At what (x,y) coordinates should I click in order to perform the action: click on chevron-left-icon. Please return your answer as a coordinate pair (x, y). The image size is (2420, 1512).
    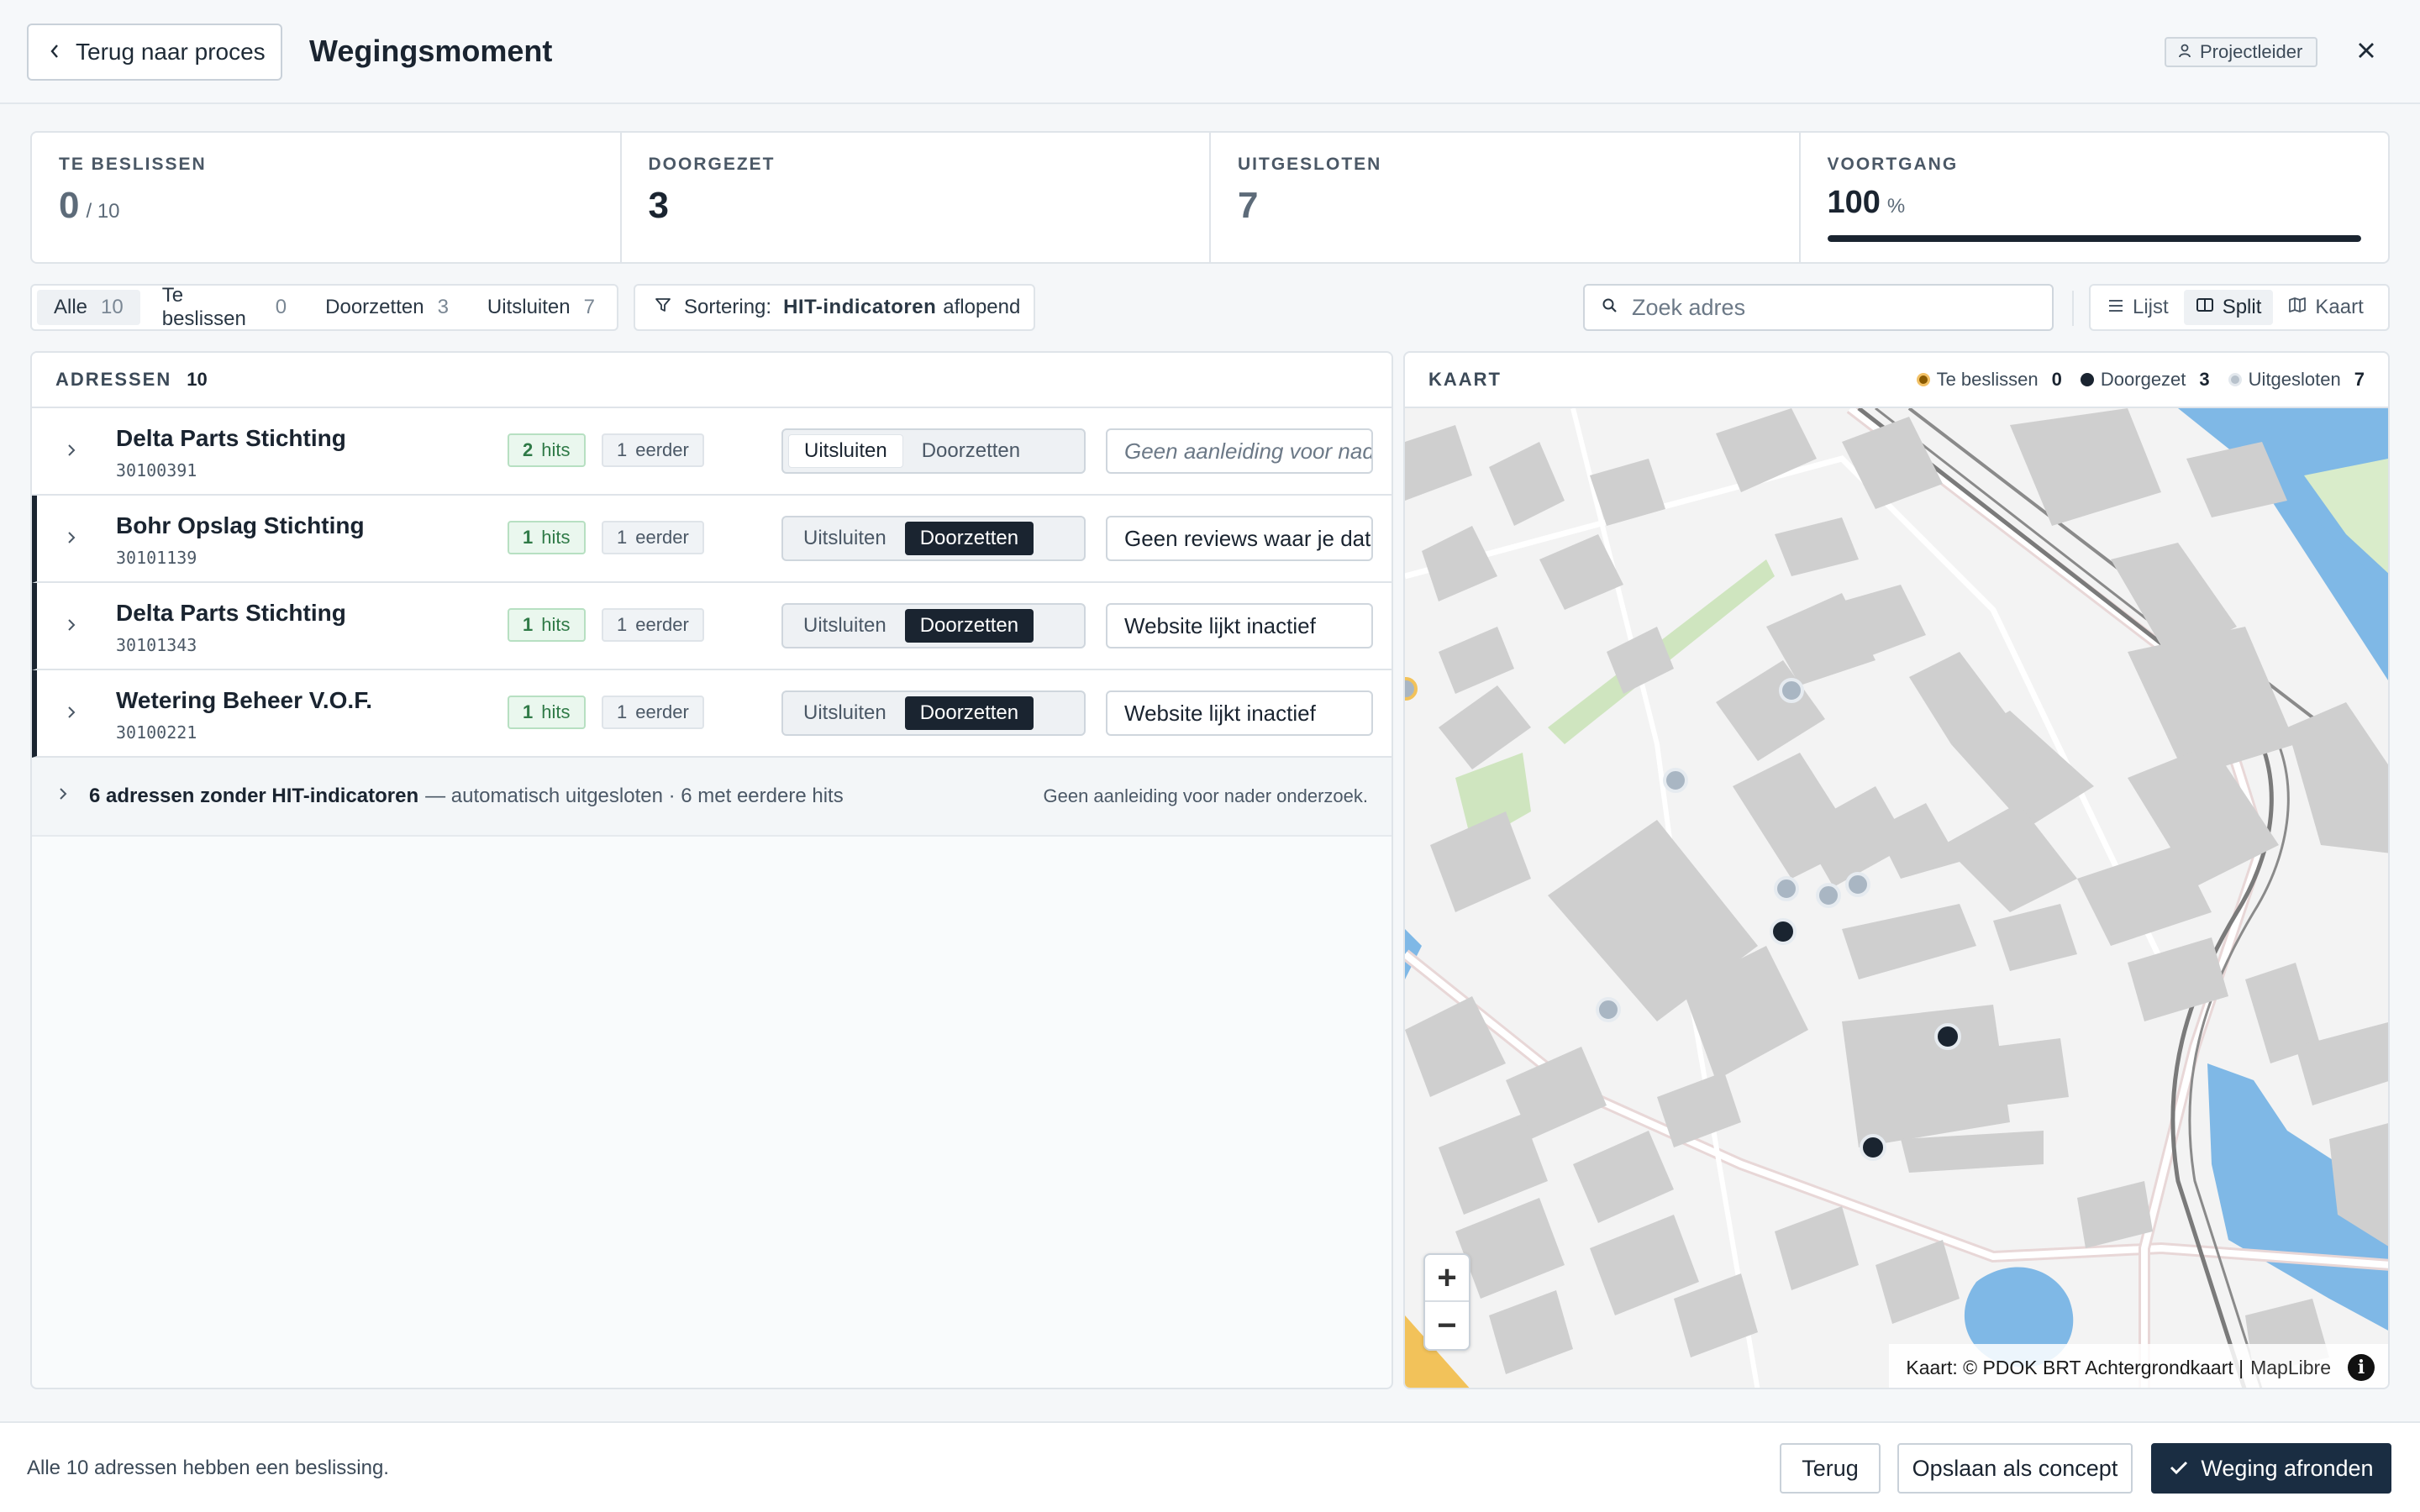
    Looking at the image, I should click on (54, 52).